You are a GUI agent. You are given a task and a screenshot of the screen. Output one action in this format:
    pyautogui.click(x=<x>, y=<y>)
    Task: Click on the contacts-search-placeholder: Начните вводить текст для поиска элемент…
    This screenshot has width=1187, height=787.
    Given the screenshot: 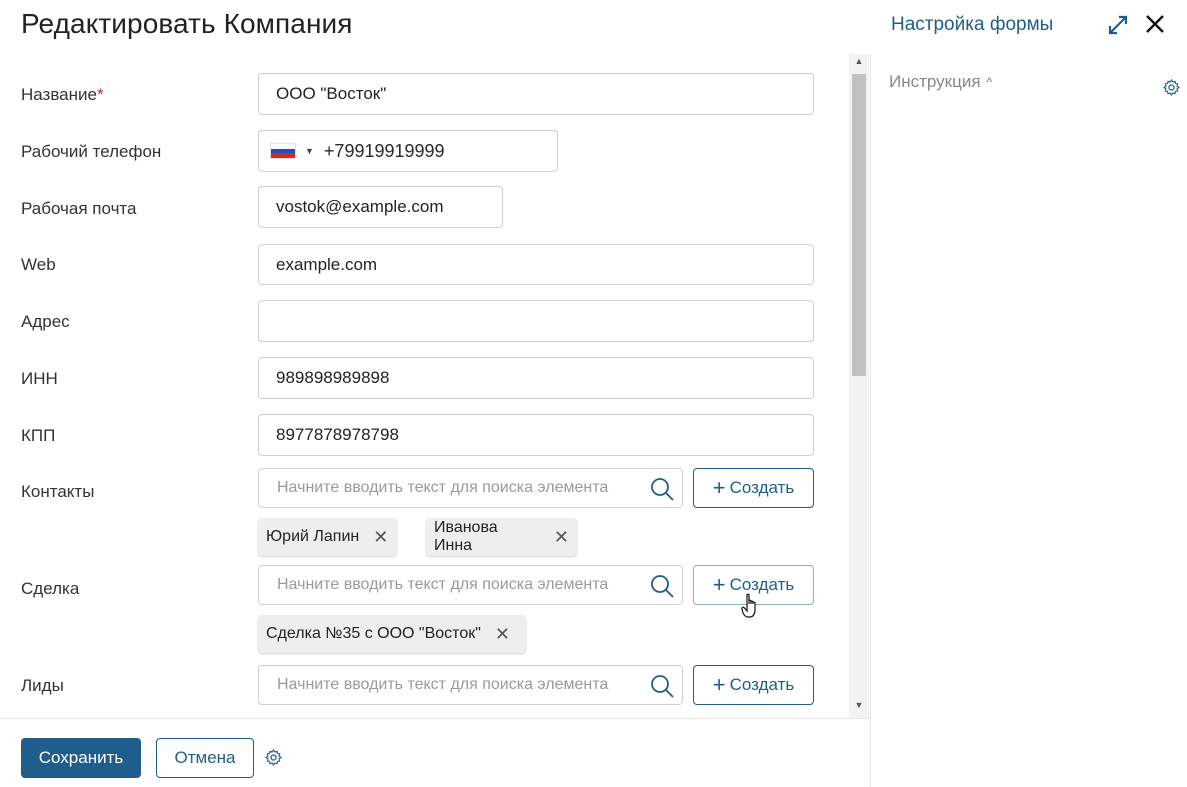 What is the action you would take?
    pyautogui.click(x=443, y=487)
    